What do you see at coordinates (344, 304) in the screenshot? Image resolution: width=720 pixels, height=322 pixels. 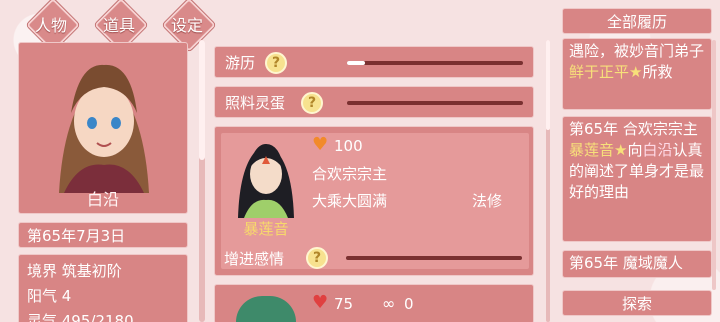 I see `character-2-affection: 75` at bounding box center [344, 304].